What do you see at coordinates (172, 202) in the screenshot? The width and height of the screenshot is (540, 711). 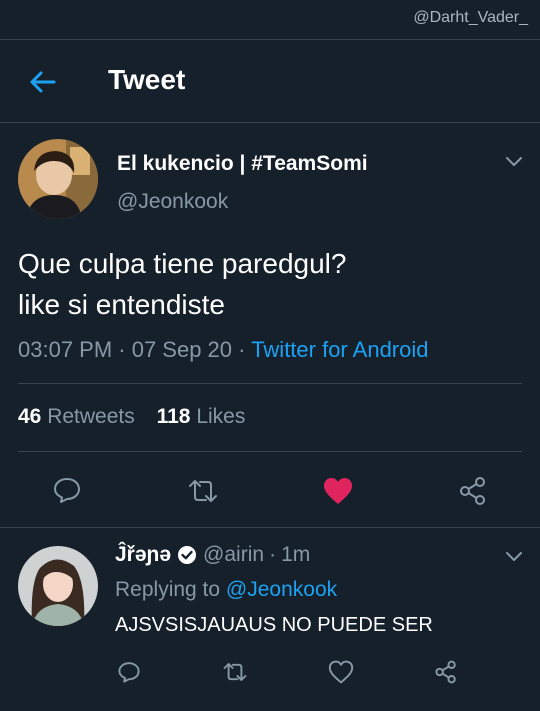 I see `tweet-handle: @Jeonkook` at bounding box center [172, 202].